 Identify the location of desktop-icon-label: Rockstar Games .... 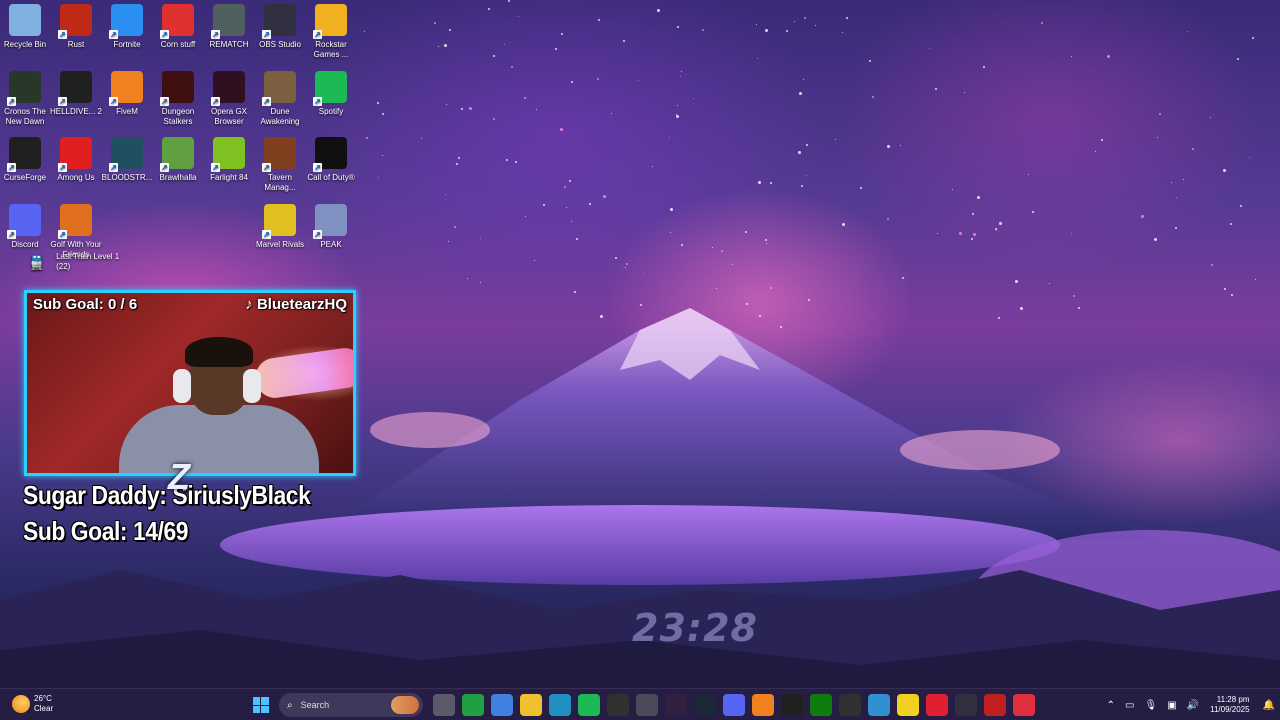
(331, 49).